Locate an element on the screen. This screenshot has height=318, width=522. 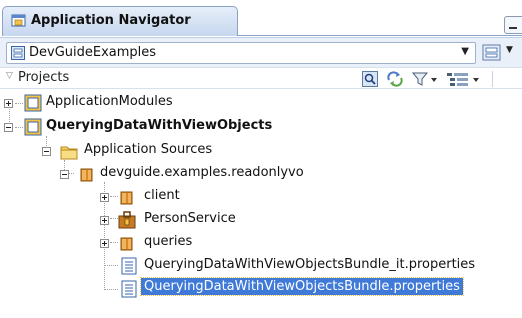
tree-node-personservice: PersonService is located at coordinates (120, 220).